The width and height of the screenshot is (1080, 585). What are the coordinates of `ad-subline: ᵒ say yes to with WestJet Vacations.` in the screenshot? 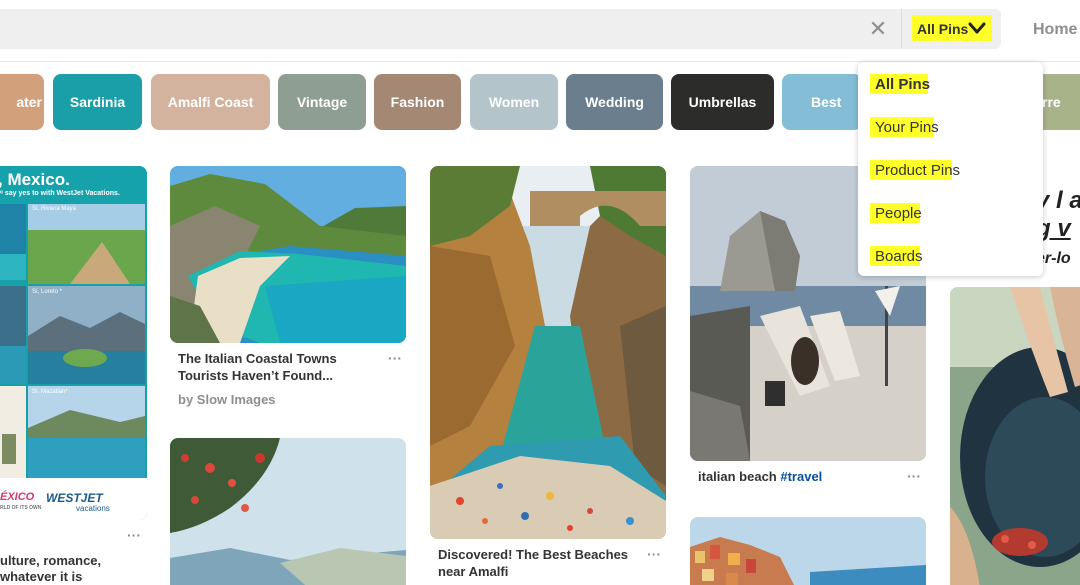 It's located at (60, 193).